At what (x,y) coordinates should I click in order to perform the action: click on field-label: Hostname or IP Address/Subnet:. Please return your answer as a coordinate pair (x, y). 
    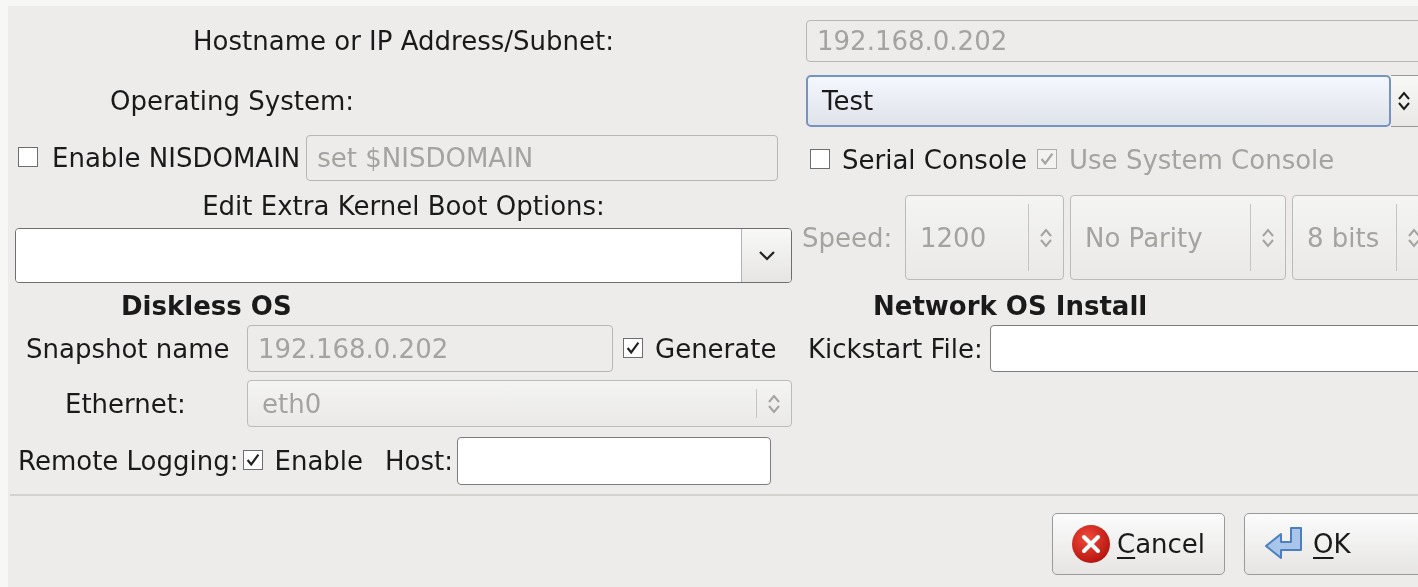
    Looking at the image, I should click on (403, 41).